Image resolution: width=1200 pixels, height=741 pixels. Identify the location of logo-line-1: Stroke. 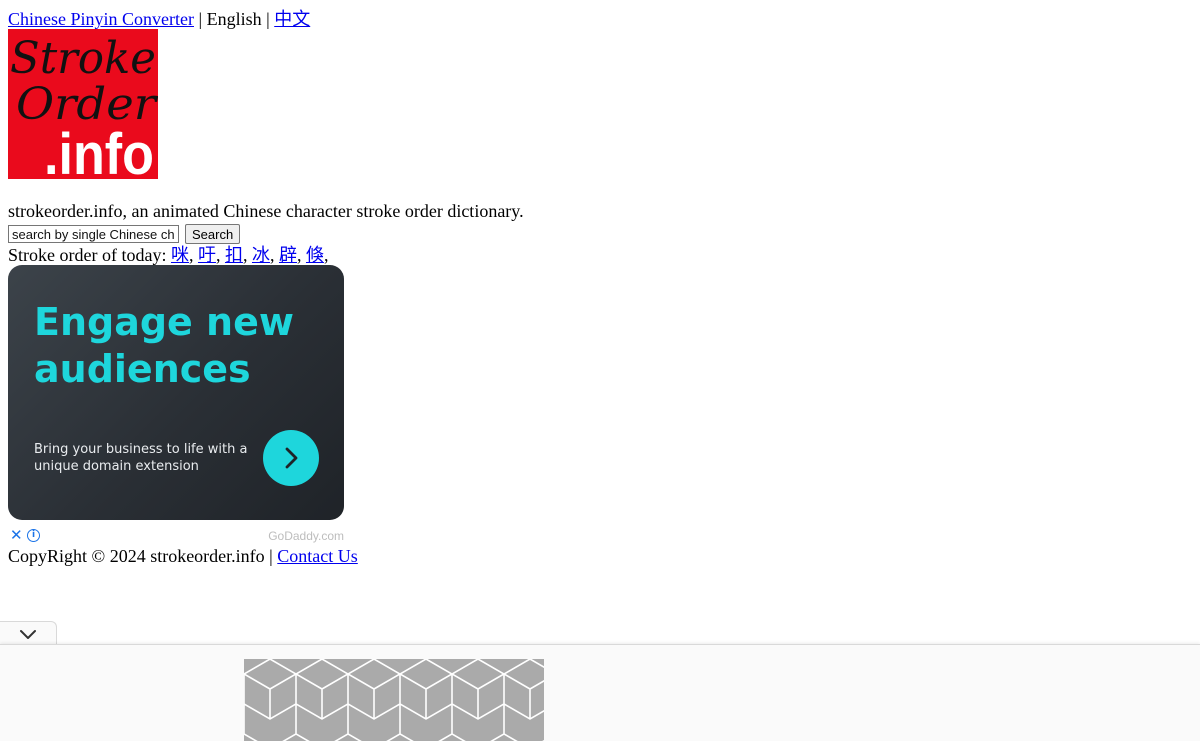
(83, 58).